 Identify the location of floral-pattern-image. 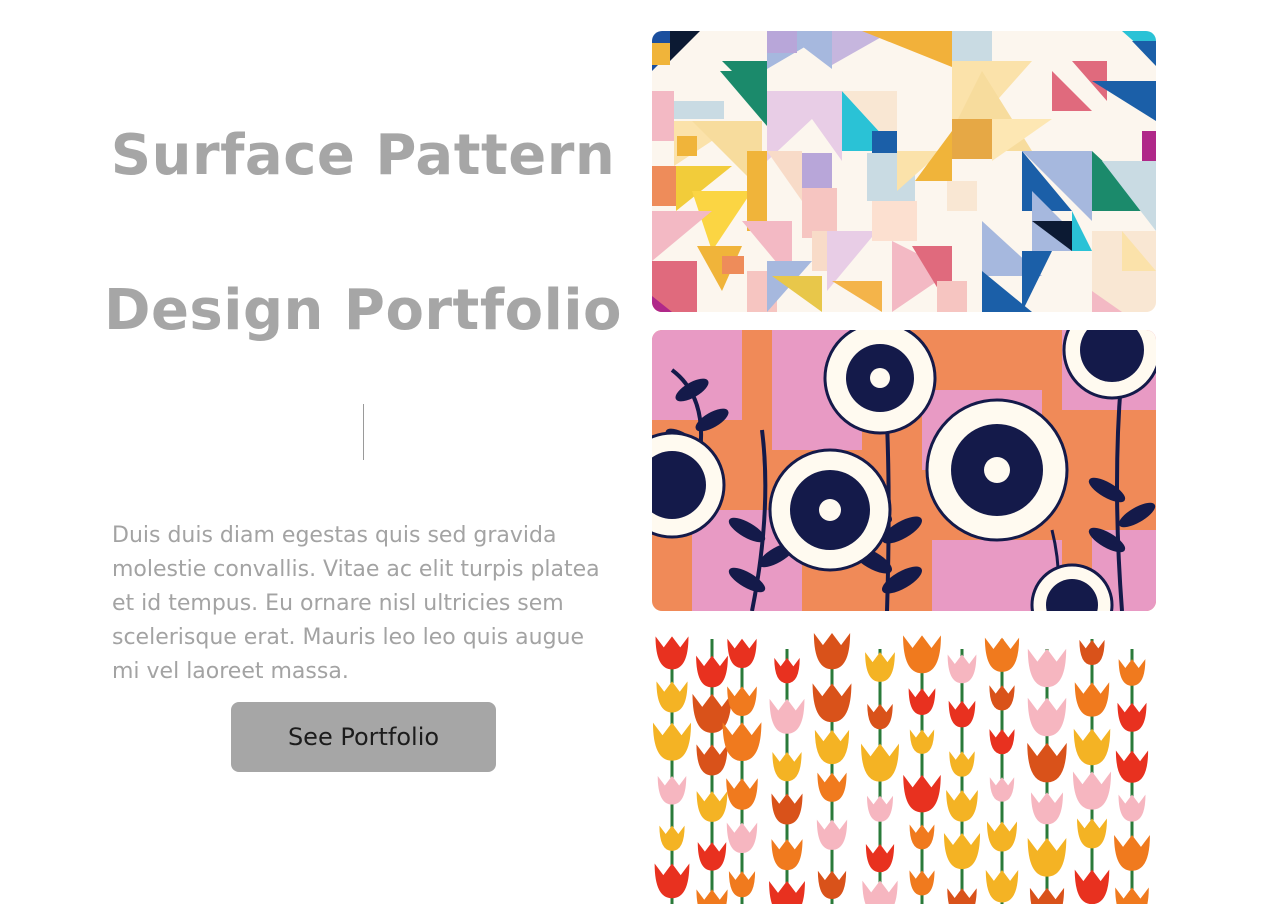
(904, 470).